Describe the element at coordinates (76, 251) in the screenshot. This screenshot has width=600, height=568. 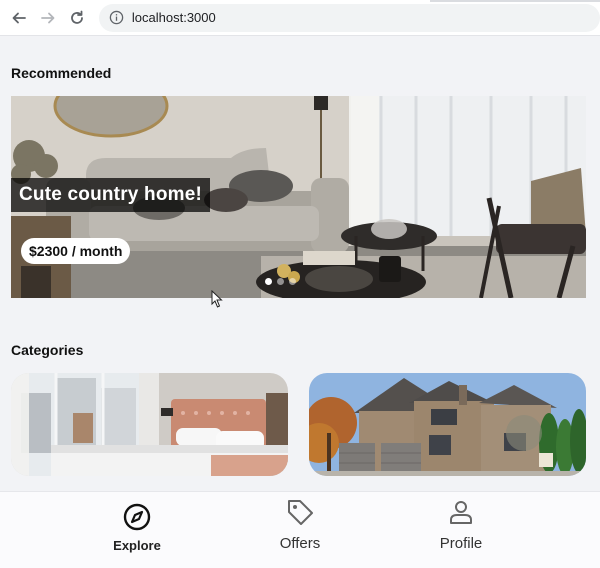
I see `price-badge: $2300 / month` at that location.